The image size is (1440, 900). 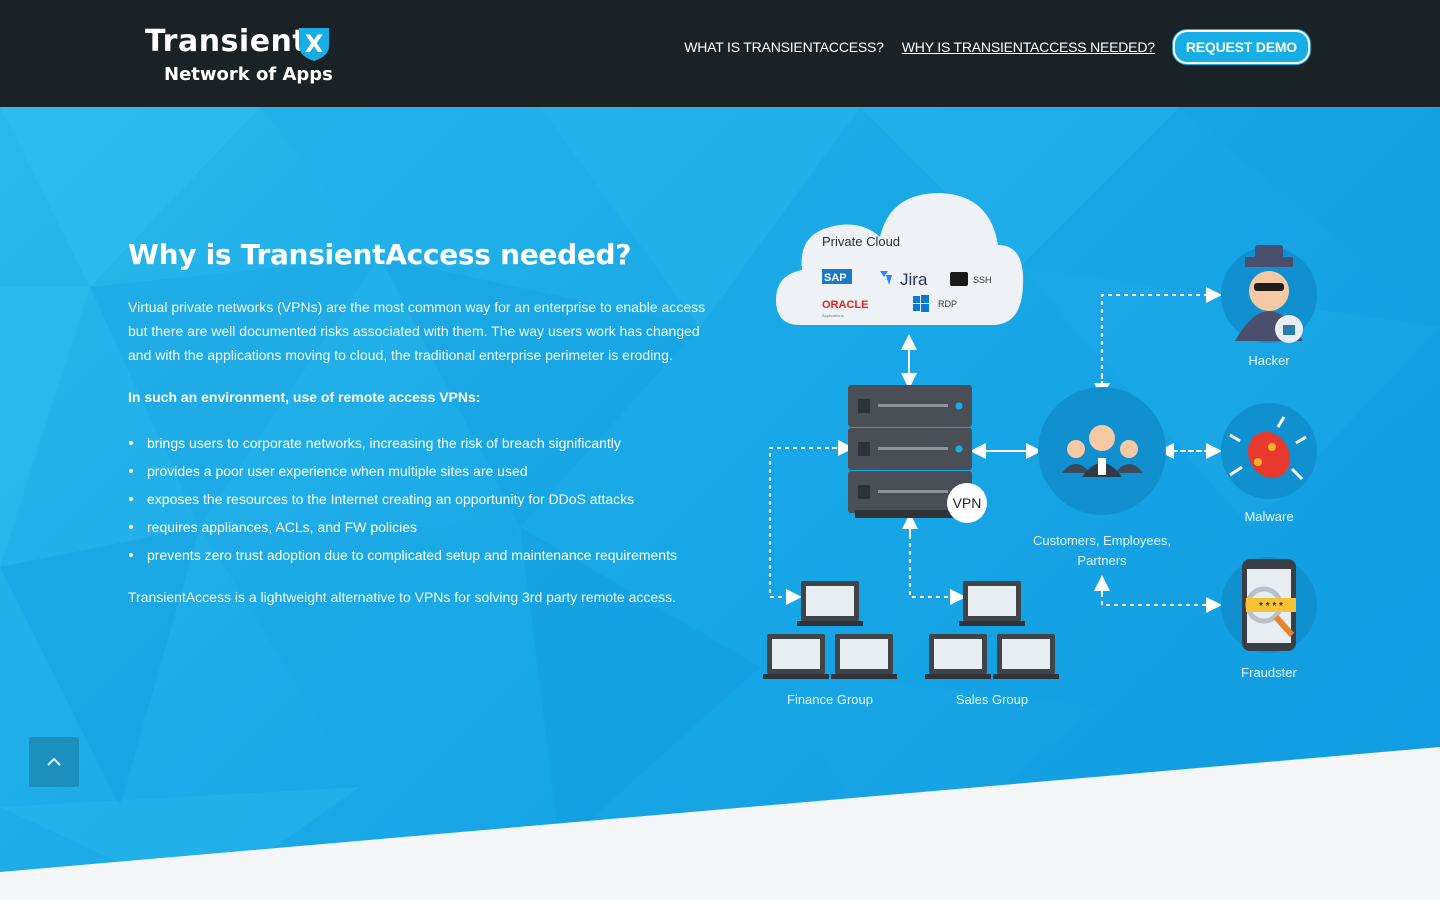 I want to click on brand-tagline: Network of Apps, so click(x=248, y=74).